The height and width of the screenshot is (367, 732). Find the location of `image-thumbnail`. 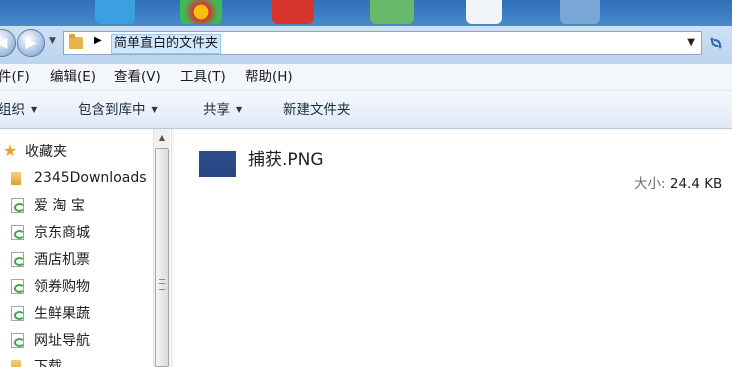

image-thumbnail is located at coordinates (217, 164).